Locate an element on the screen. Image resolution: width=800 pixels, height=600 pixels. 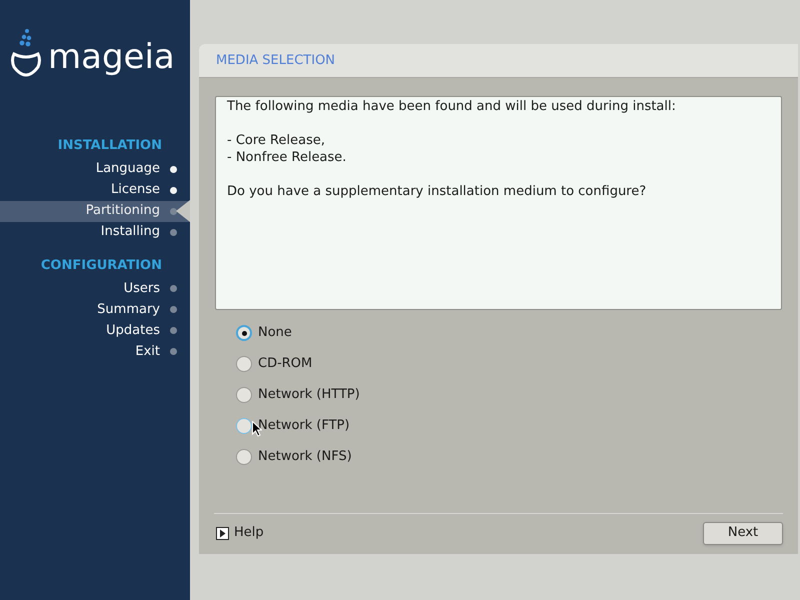
step-label: Updates is located at coordinates (133, 331).